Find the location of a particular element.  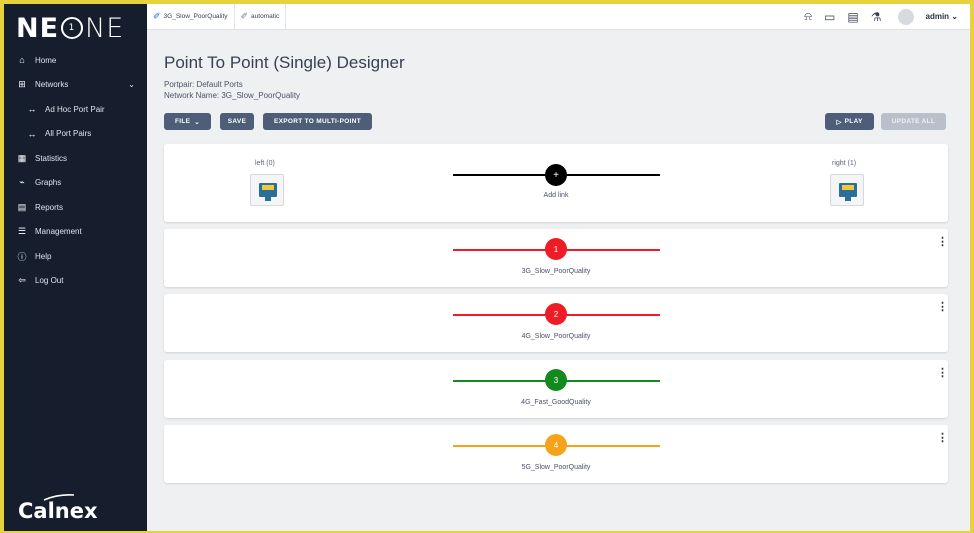

left-port-label: left (0) is located at coordinates (265, 163).